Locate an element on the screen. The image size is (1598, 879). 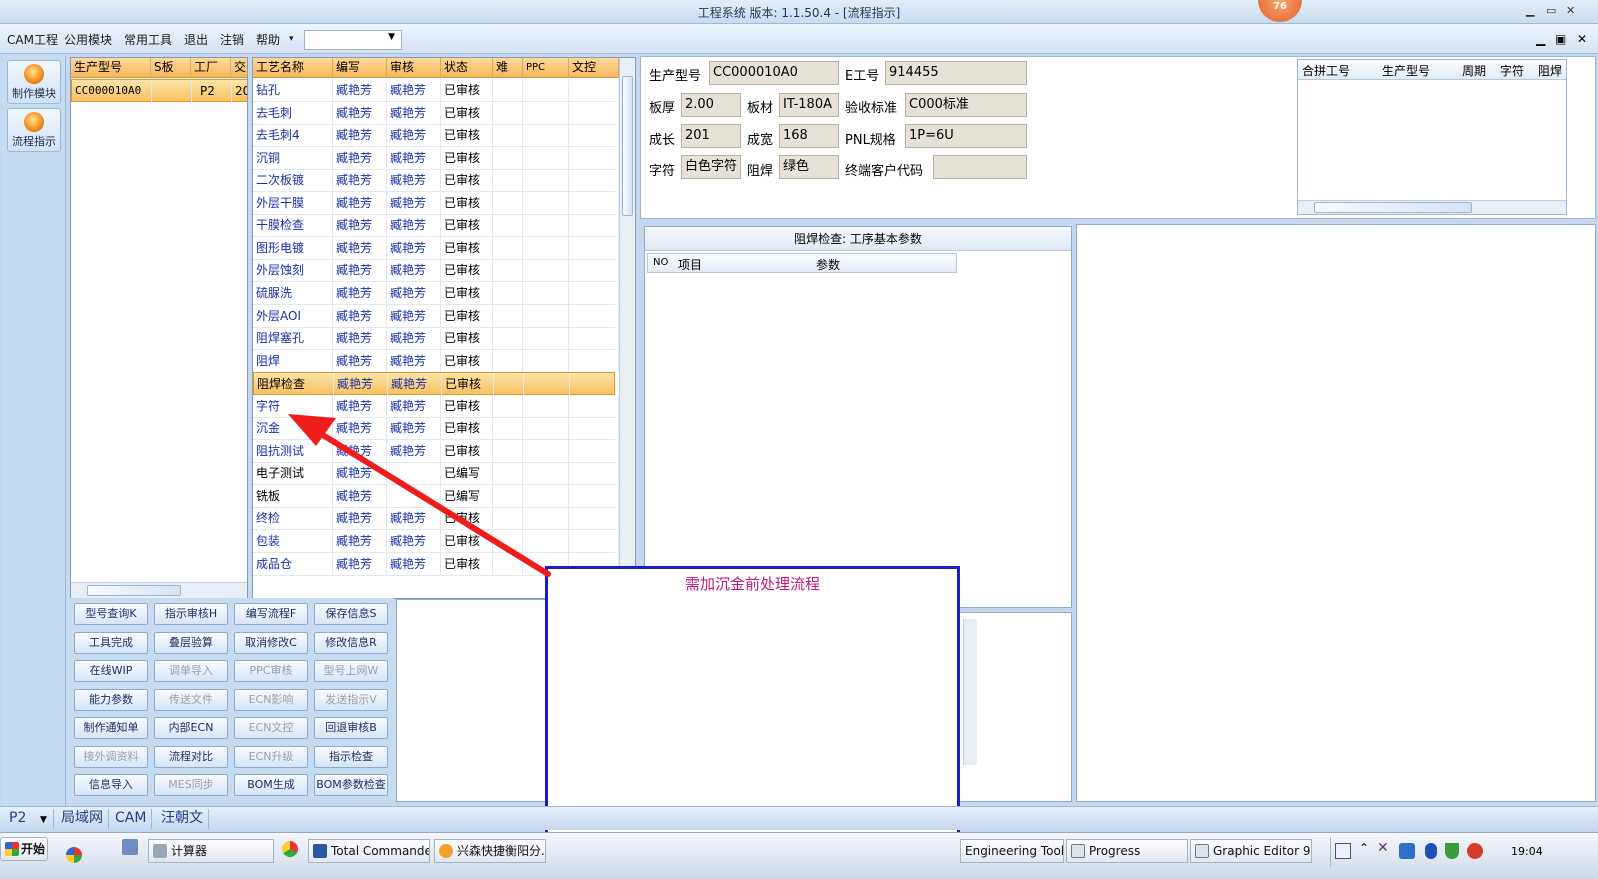
function-button: BOM参数检查 is located at coordinates (351, 785).